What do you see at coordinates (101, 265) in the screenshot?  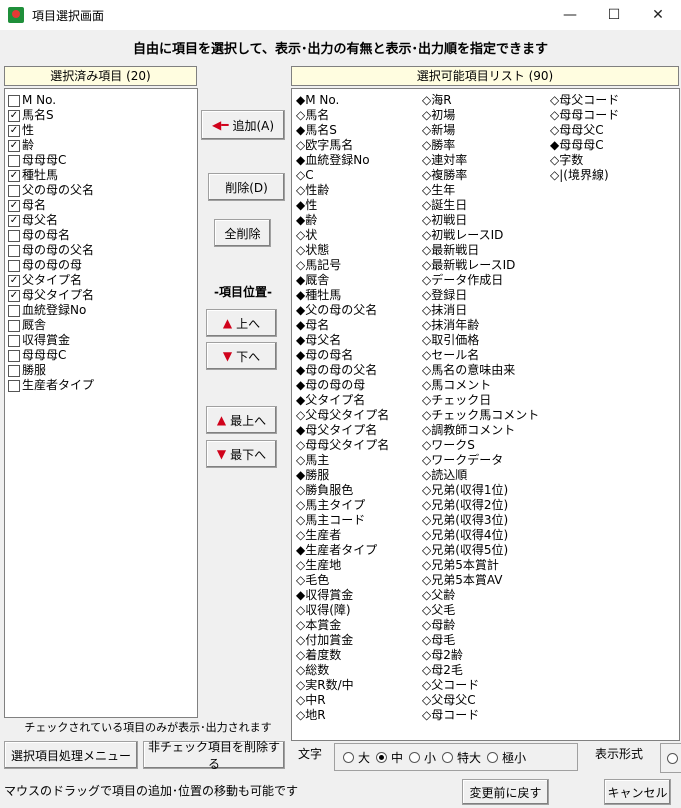 I see `selected-item: 母の母の母` at bounding box center [101, 265].